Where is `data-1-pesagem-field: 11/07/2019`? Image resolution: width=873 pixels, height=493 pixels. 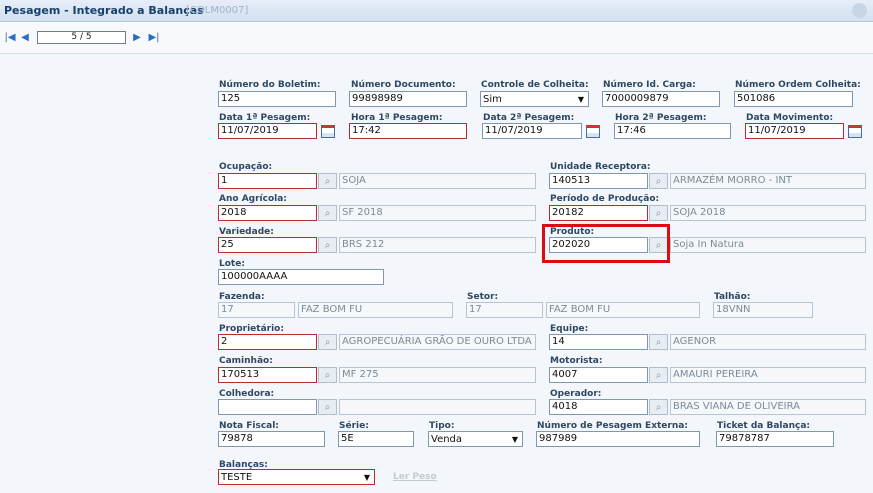
data-1-pesagem-field: 11/07/2019 is located at coordinates (267, 131).